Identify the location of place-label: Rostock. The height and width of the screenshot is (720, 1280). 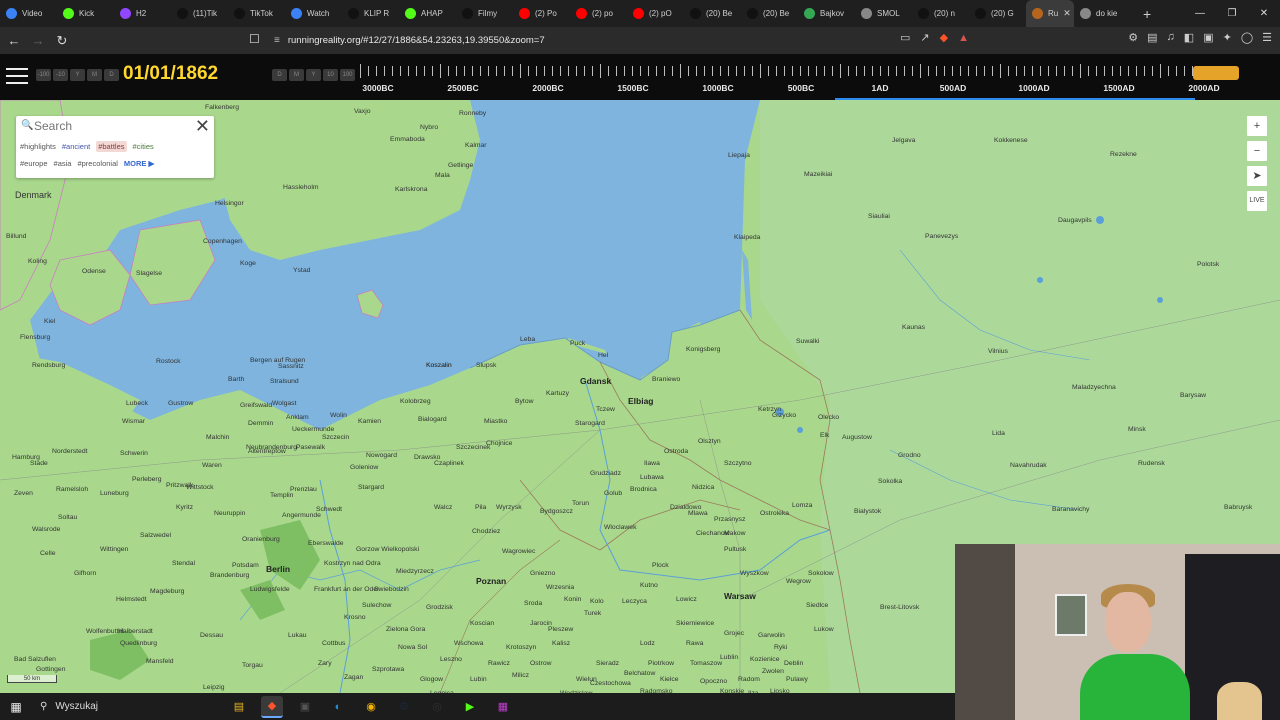
(168, 361).